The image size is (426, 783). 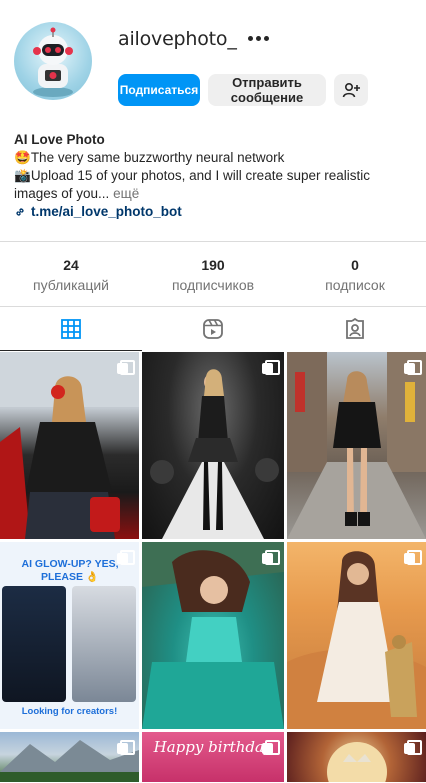 I want to click on post-thumbnail: Happy birthday, so click(x=213, y=757).